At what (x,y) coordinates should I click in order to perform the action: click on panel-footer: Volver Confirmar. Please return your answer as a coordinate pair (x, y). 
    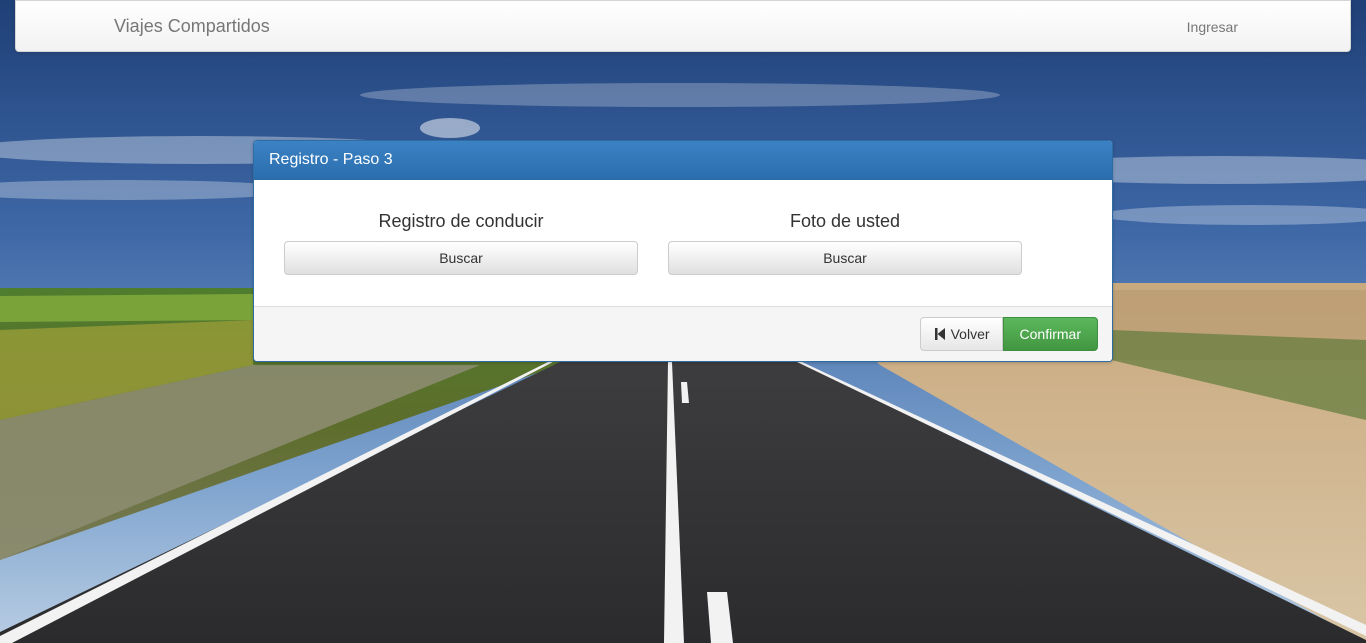
    Looking at the image, I should click on (683, 333).